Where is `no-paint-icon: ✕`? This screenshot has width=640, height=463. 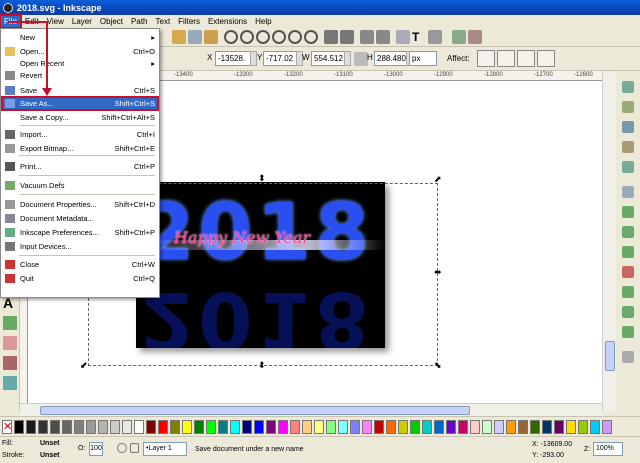 no-paint-icon: ✕ is located at coordinates (7, 427).